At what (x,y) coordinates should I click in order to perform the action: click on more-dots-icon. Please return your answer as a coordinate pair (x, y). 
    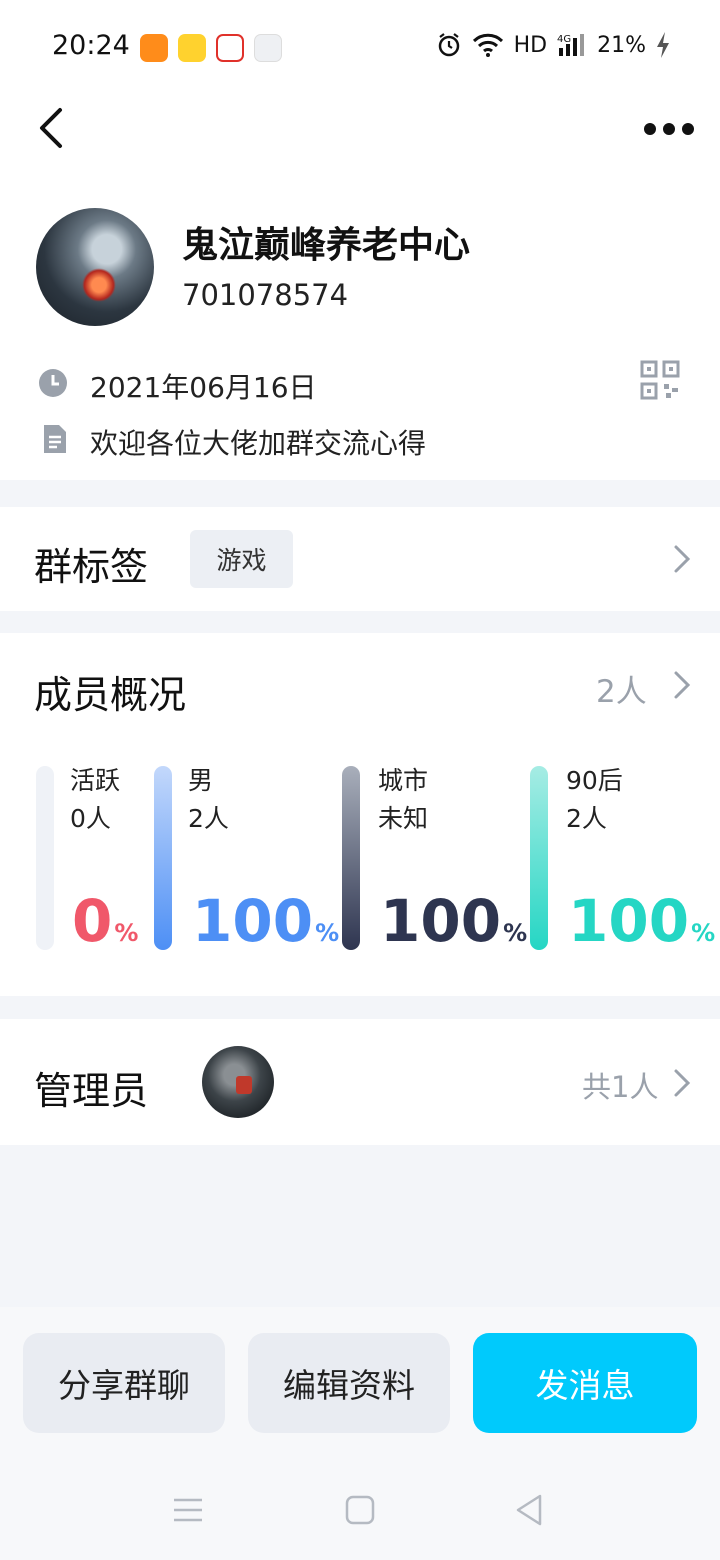
    Looking at the image, I should click on (669, 129).